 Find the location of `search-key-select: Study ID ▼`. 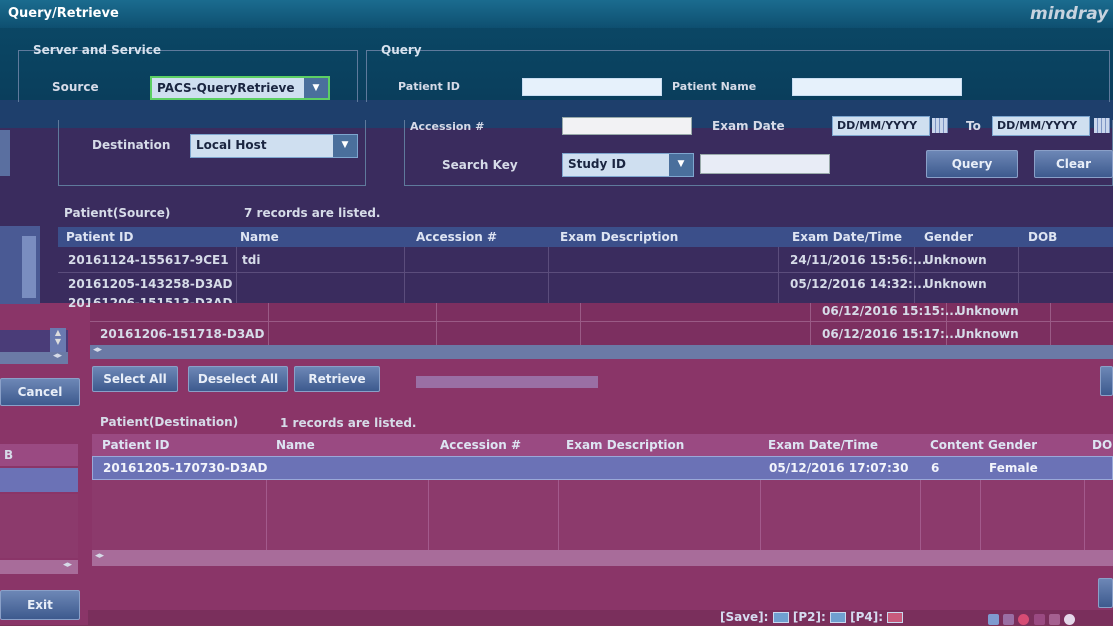

search-key-select: Study ID ▼ is located at coordinates (628, 165).